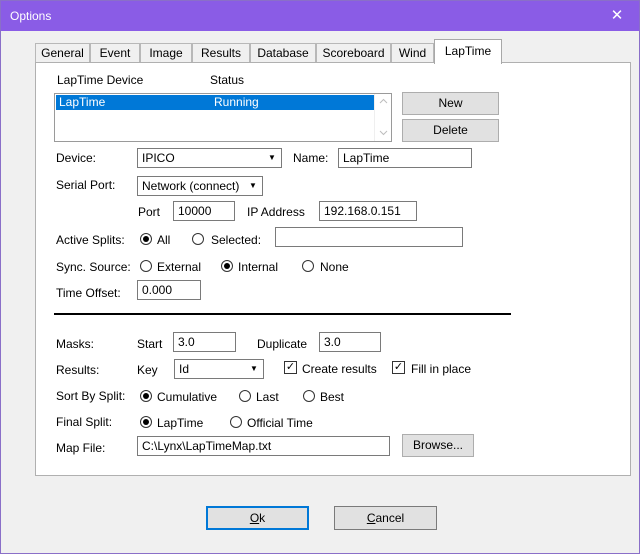 Image resolution: width=640 pixels, height=554 pixels. Describe the element at coordinates (311, 158) in the screenshot. I see `name-label: Name:` at that location.